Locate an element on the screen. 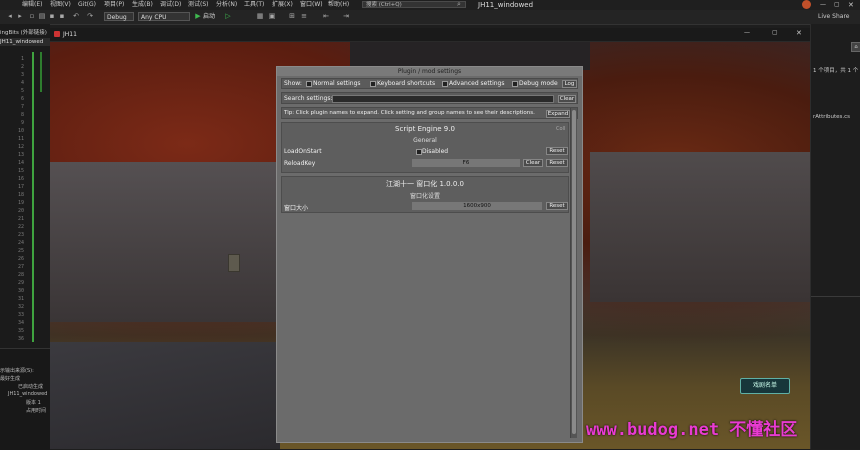  config-select: Debug is located at coordinates (119, 16).